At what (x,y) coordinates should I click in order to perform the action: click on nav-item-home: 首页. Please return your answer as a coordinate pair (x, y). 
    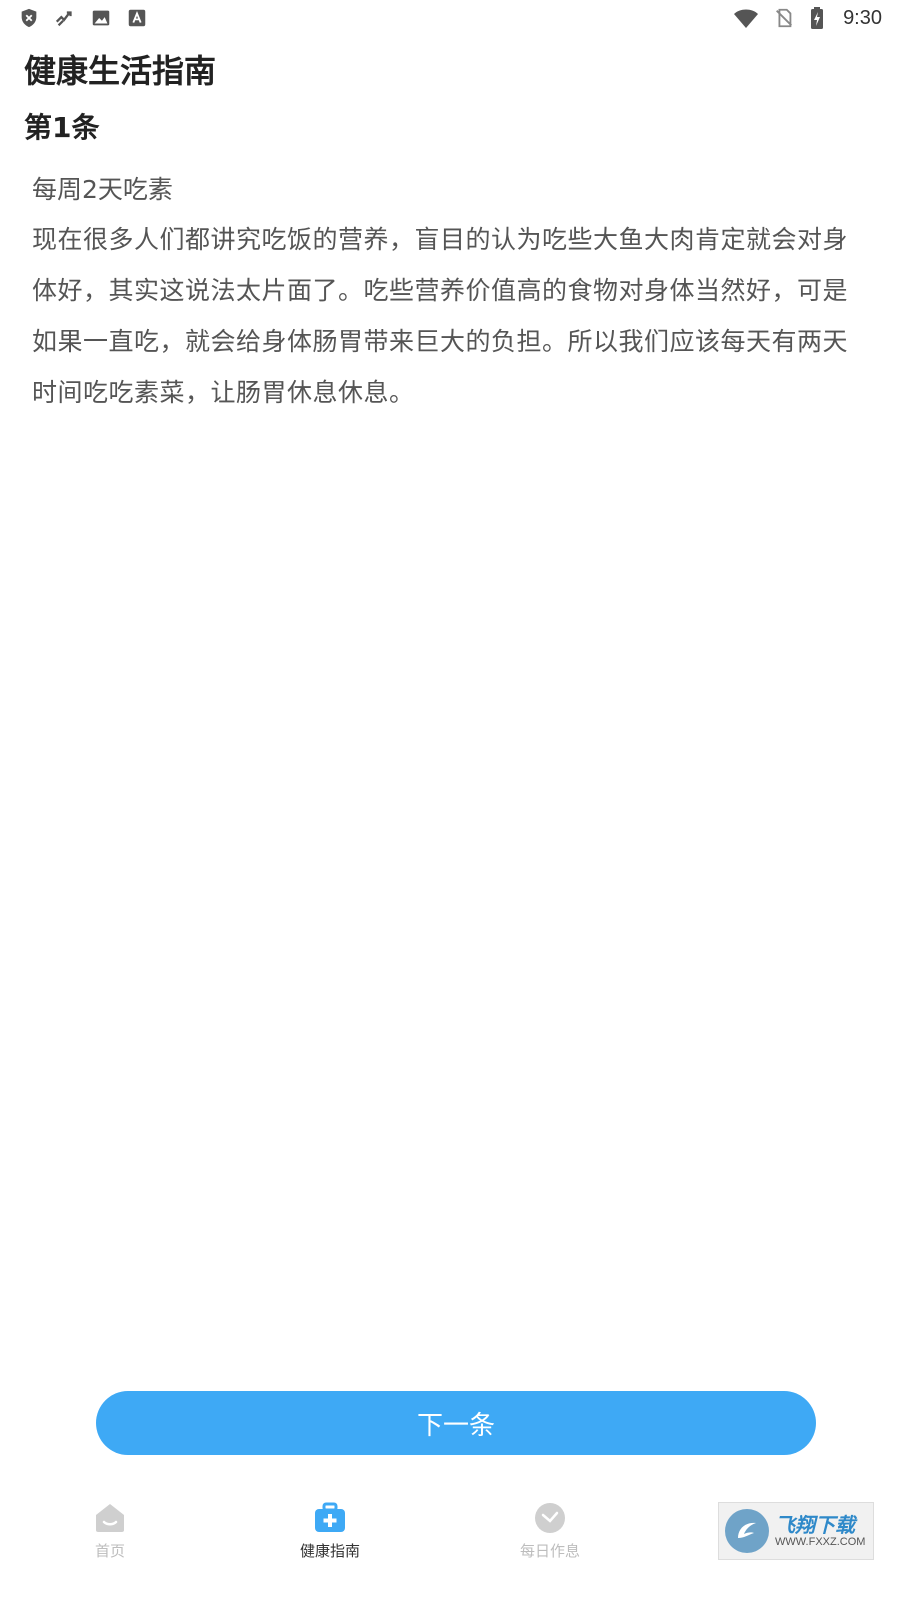
    Looking at the image, I should click on (110, 1545).